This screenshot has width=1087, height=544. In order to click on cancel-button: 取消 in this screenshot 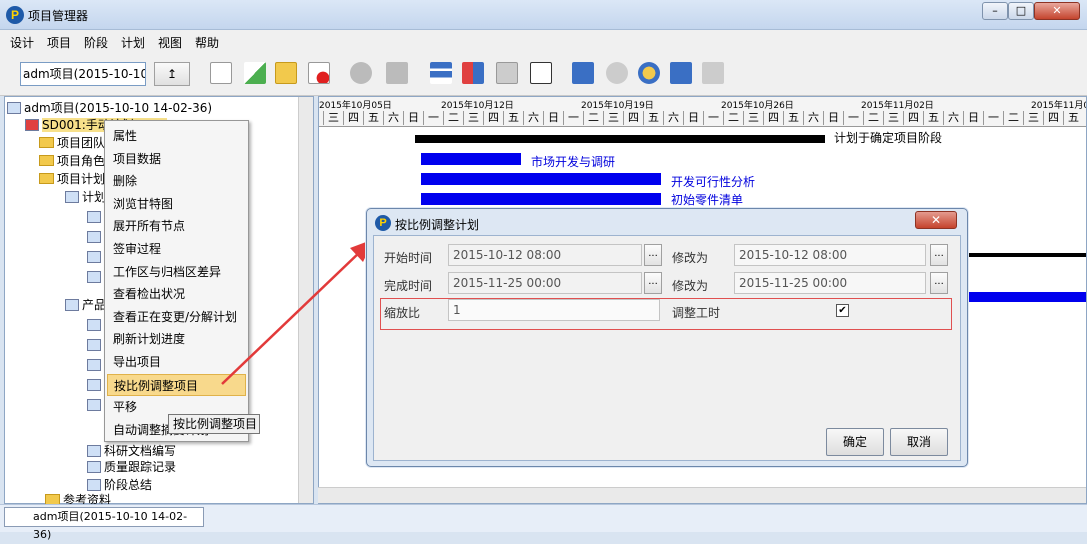, I will do `click(919, 442)`.